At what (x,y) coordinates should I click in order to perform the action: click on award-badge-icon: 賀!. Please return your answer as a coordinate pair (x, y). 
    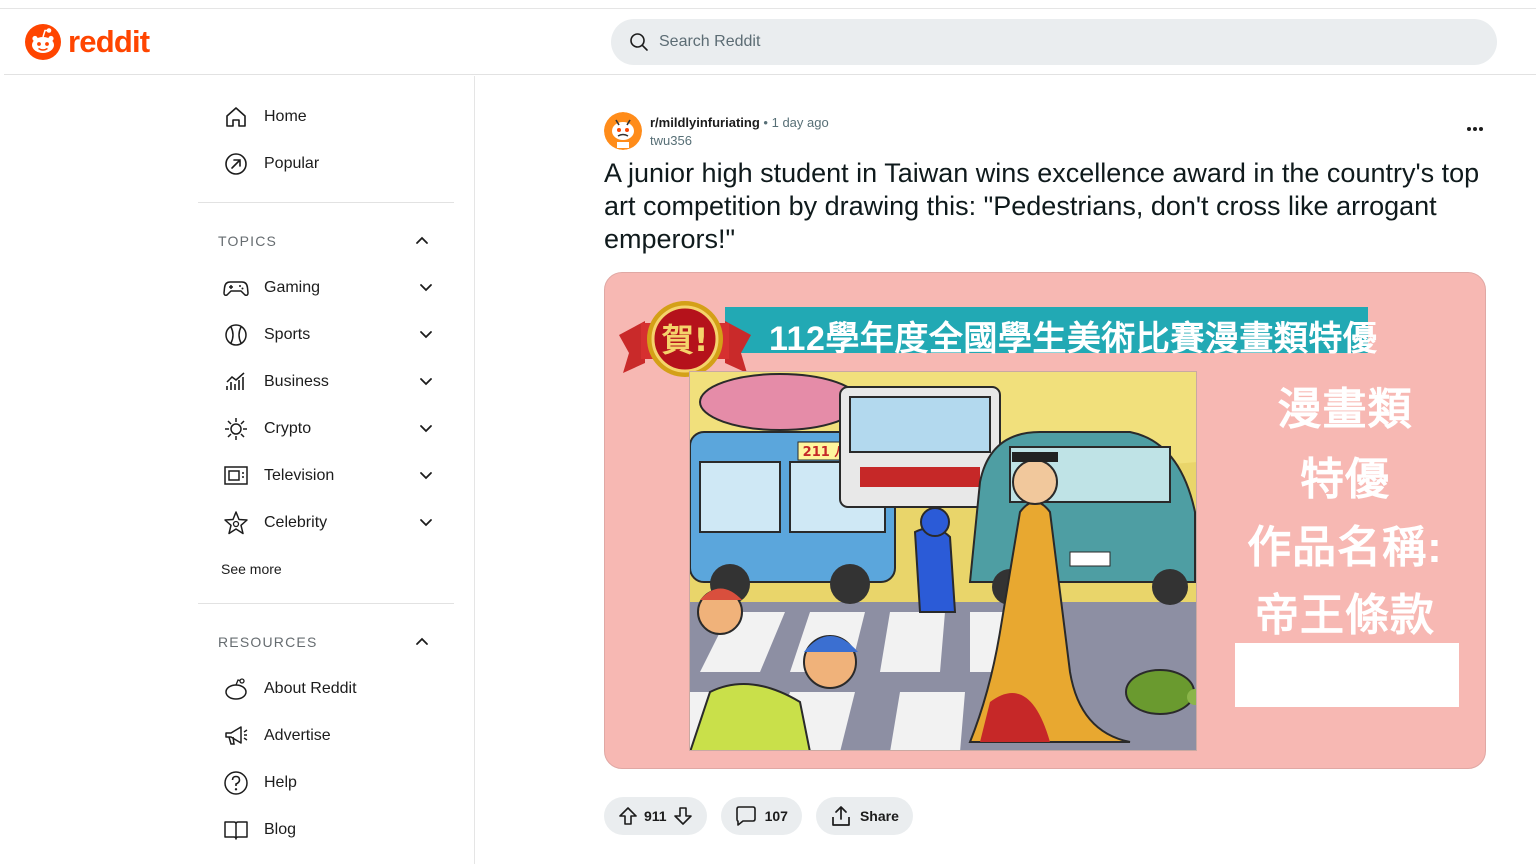
    Looking at the image, I should click on (685, 339).